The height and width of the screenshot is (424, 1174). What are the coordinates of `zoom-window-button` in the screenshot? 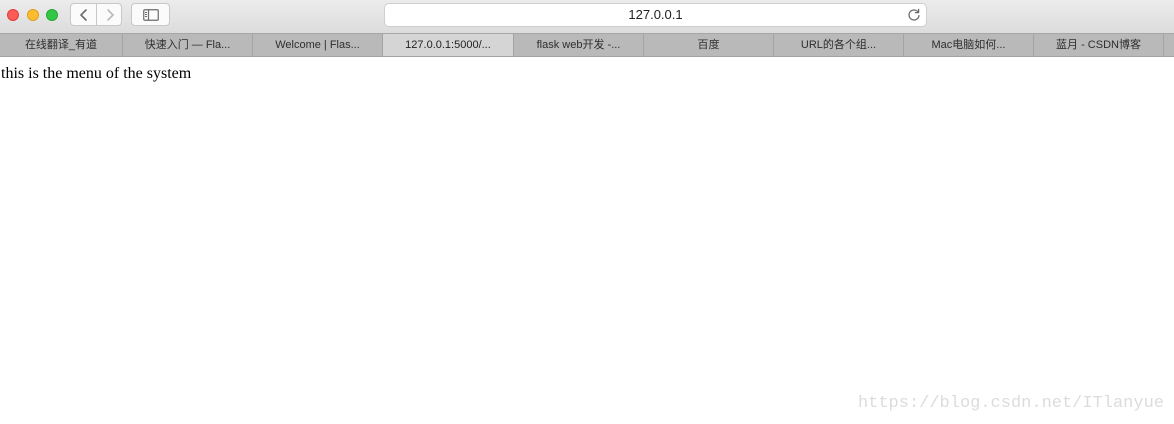 It's located at (52, 15).